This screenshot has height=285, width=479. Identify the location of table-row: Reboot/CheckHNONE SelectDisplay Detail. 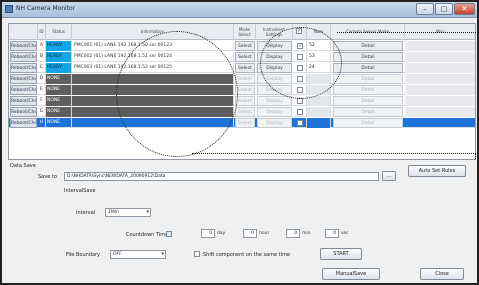
(242, 123).